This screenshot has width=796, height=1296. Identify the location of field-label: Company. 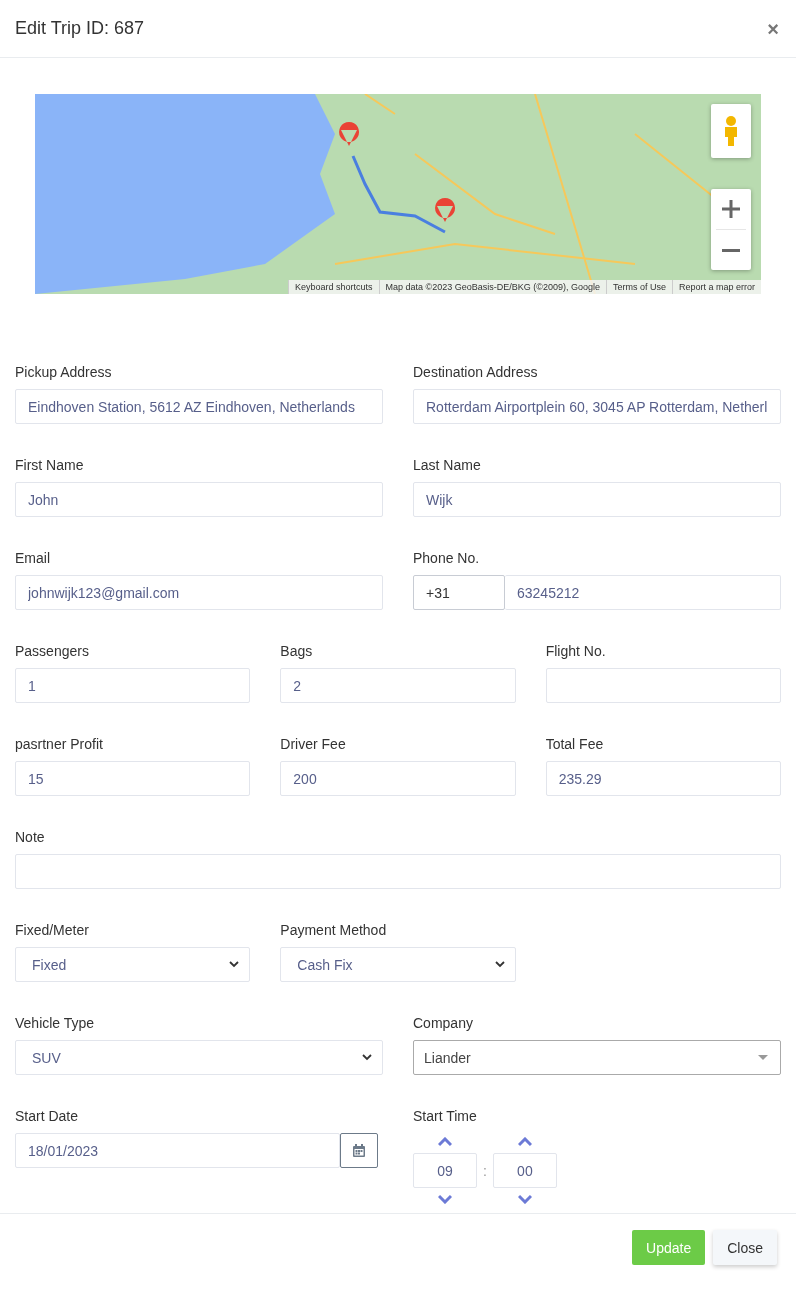
(443, 1023).